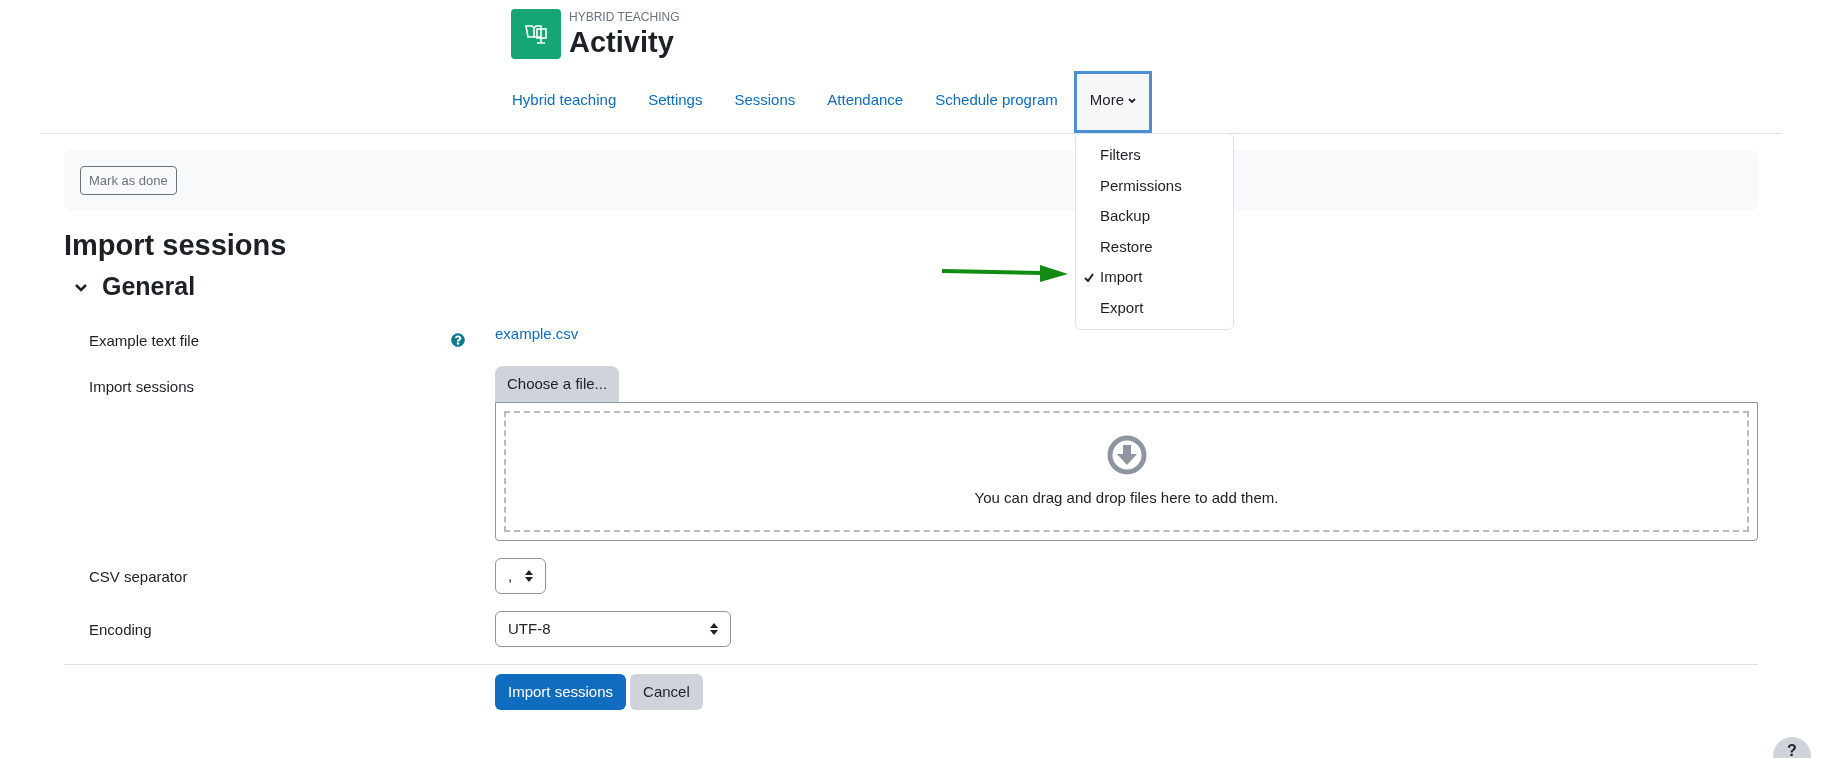  I want to click on help-icon, so click(458, 339).